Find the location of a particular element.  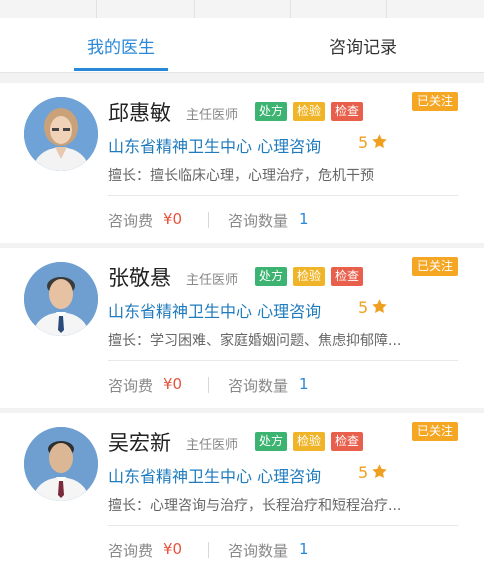

tab-consultation-records: 咨询记录 is located at coordinates (363, 45).